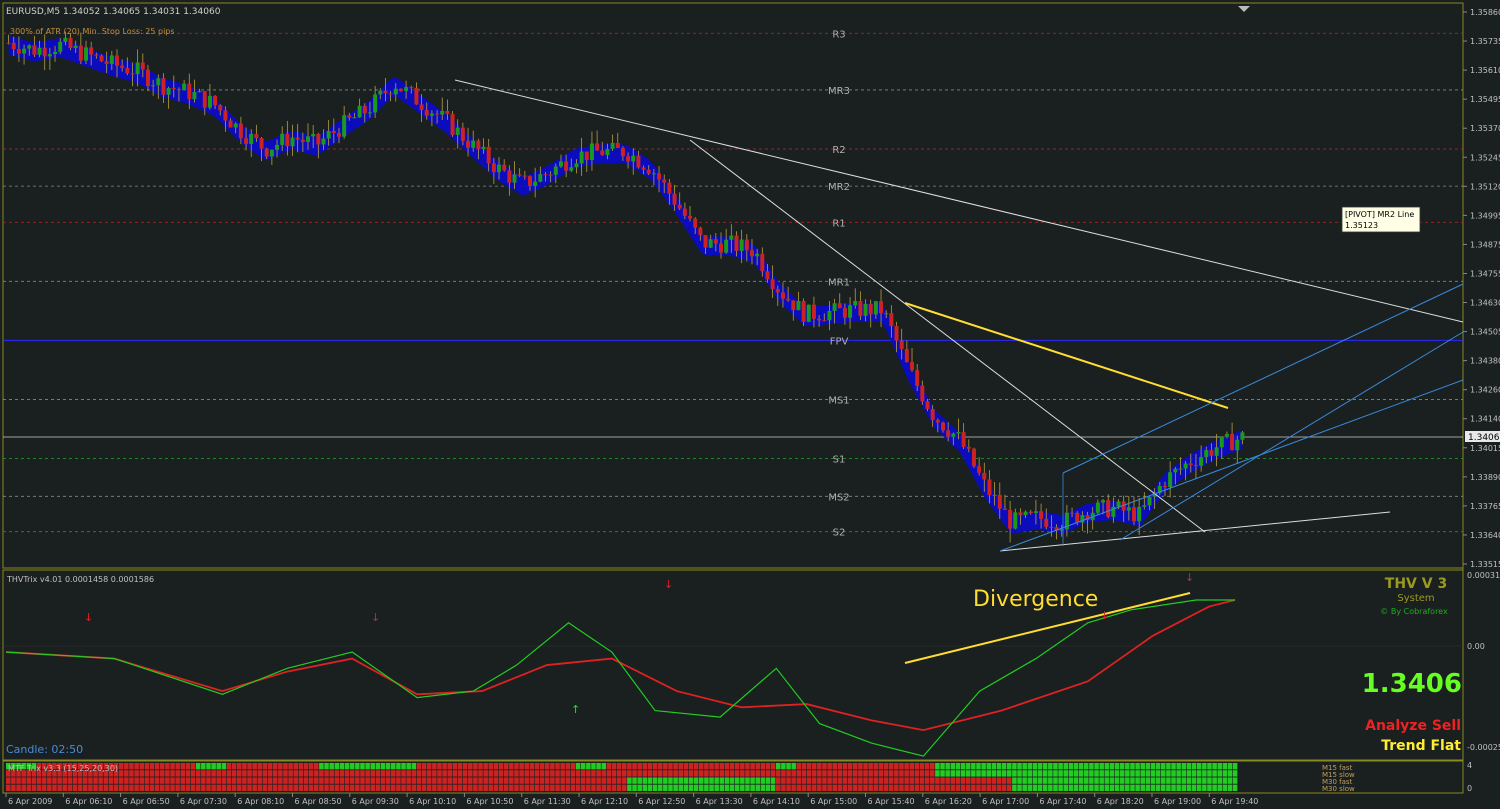 This screenshot has width=1500, height=809. What do you see at coordinates (1485, 215) in the screenshot?
I see `price-tick-label: 1.34995` at bounding box center [1485, 215].